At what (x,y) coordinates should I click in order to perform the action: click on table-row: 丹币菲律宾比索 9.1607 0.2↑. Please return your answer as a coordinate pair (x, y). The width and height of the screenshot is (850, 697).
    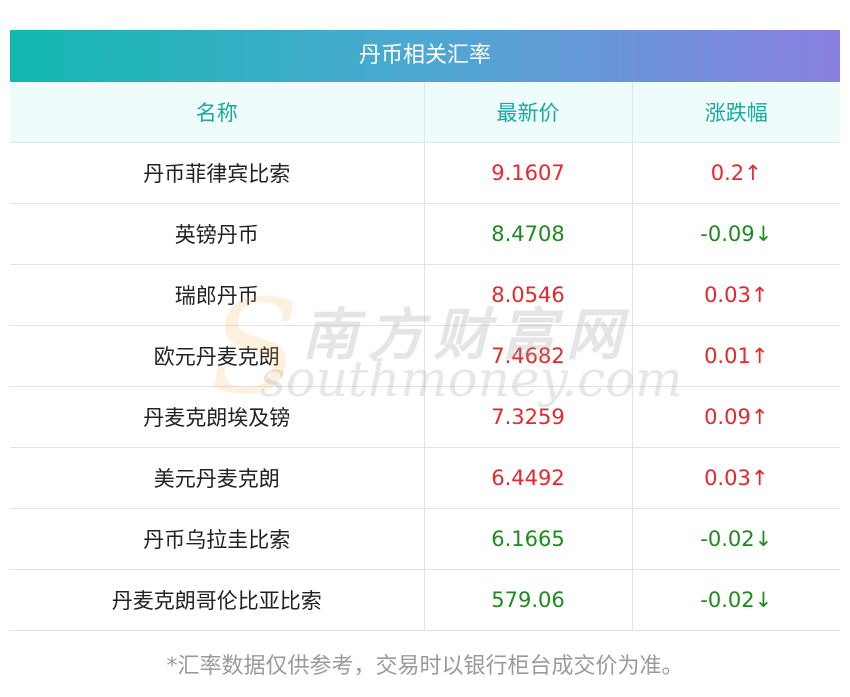
    Looking at the image, I should click on (425, 173).